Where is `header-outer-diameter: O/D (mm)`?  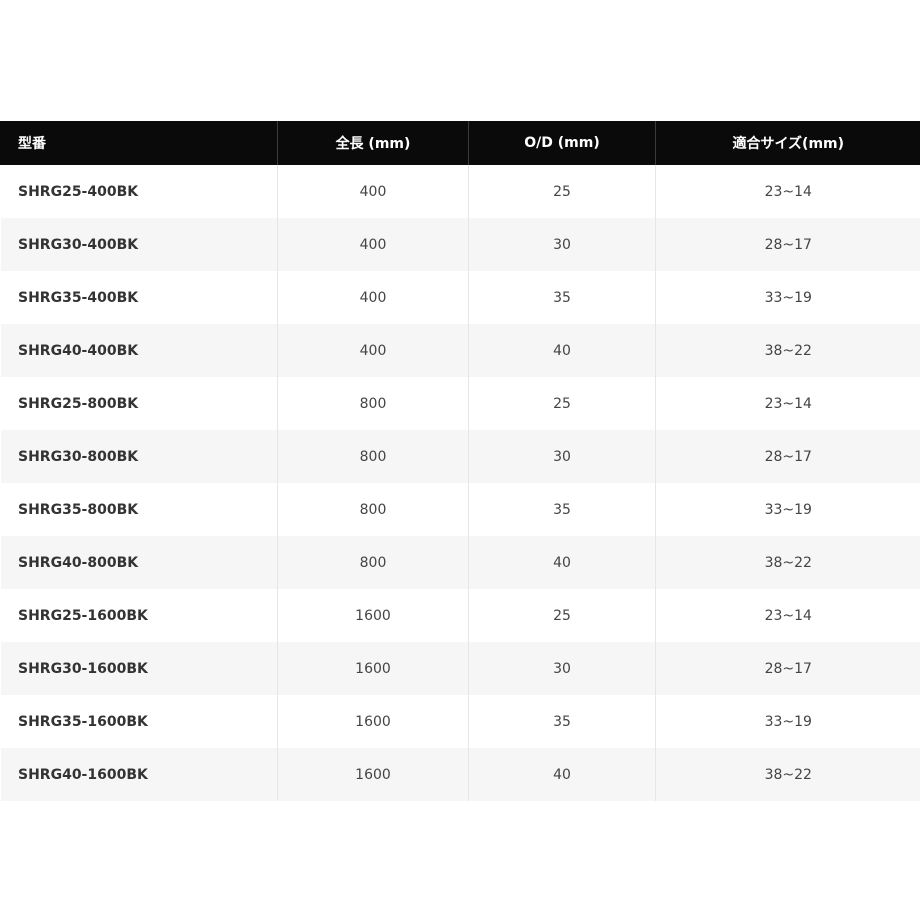
header-outer-diameter: O/D (mm) is located at coordinates (562, 143).